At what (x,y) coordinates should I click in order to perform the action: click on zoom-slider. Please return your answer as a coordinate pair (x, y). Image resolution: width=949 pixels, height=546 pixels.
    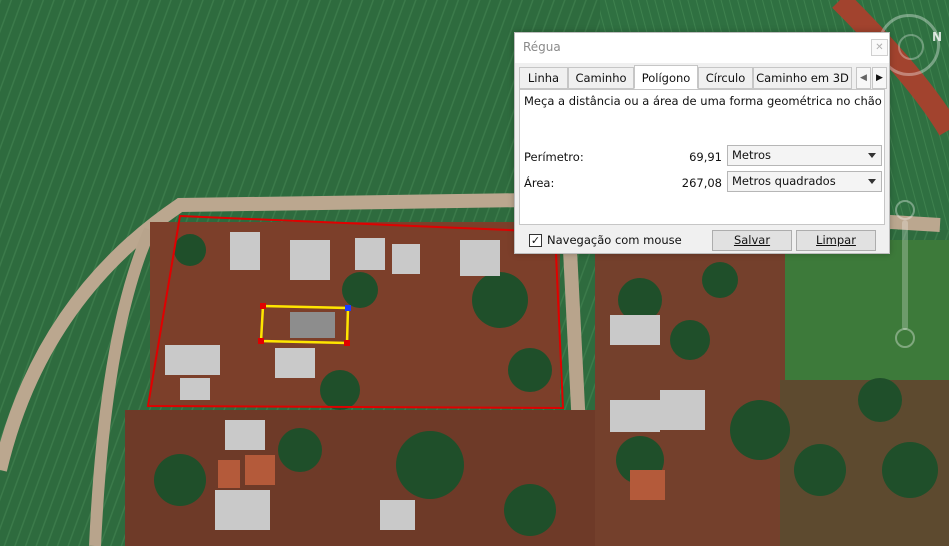
    Looking at the image, I should click on (905, 275).